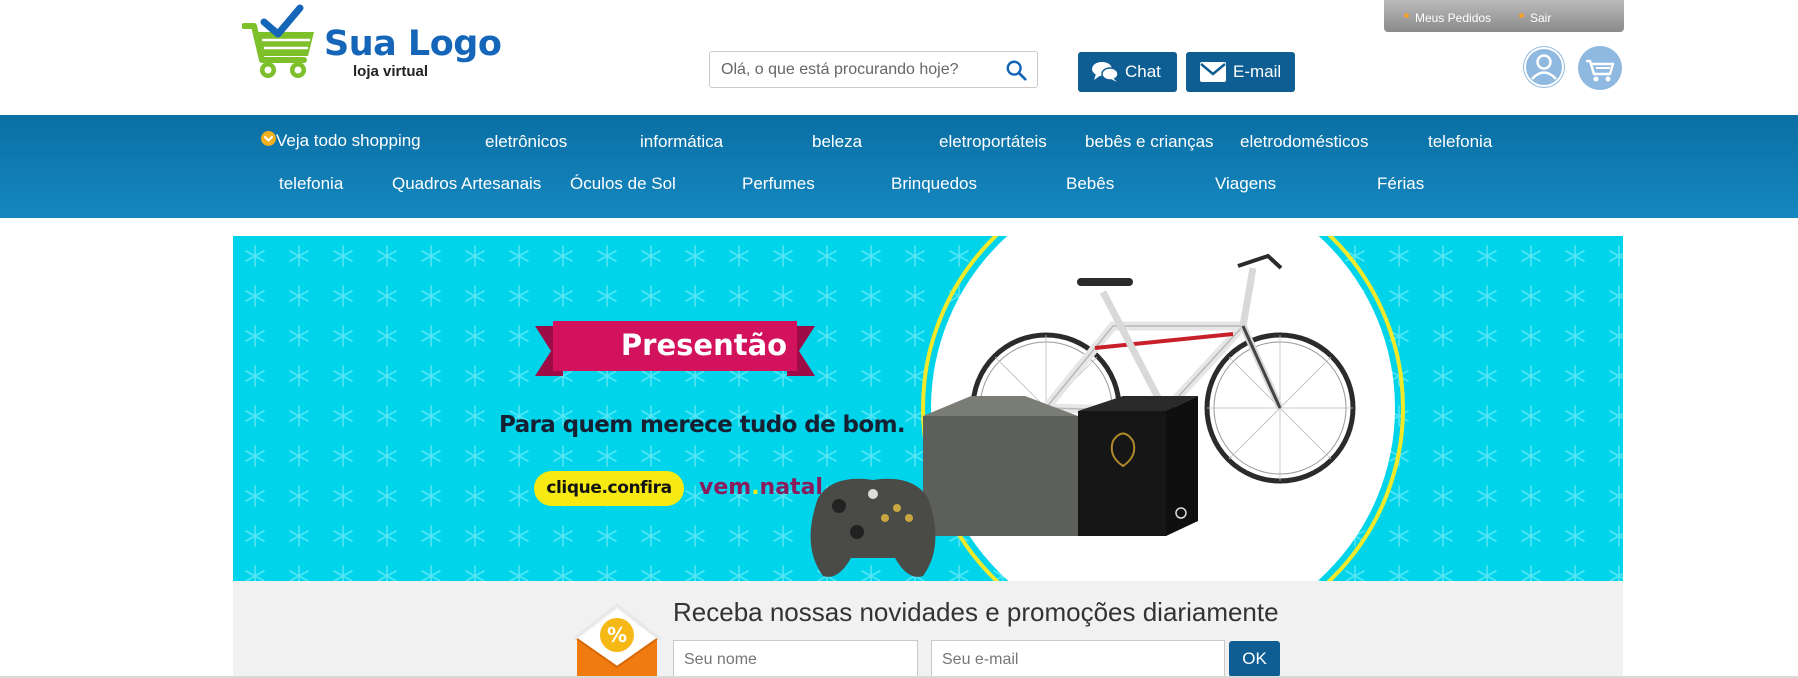 This screenshot has width=1798, height=678. What do you see at coordinates (778, 184) in the screenshot?
I see `nav-item-perfumes: Perfumes` at bounding box center [778, 184].